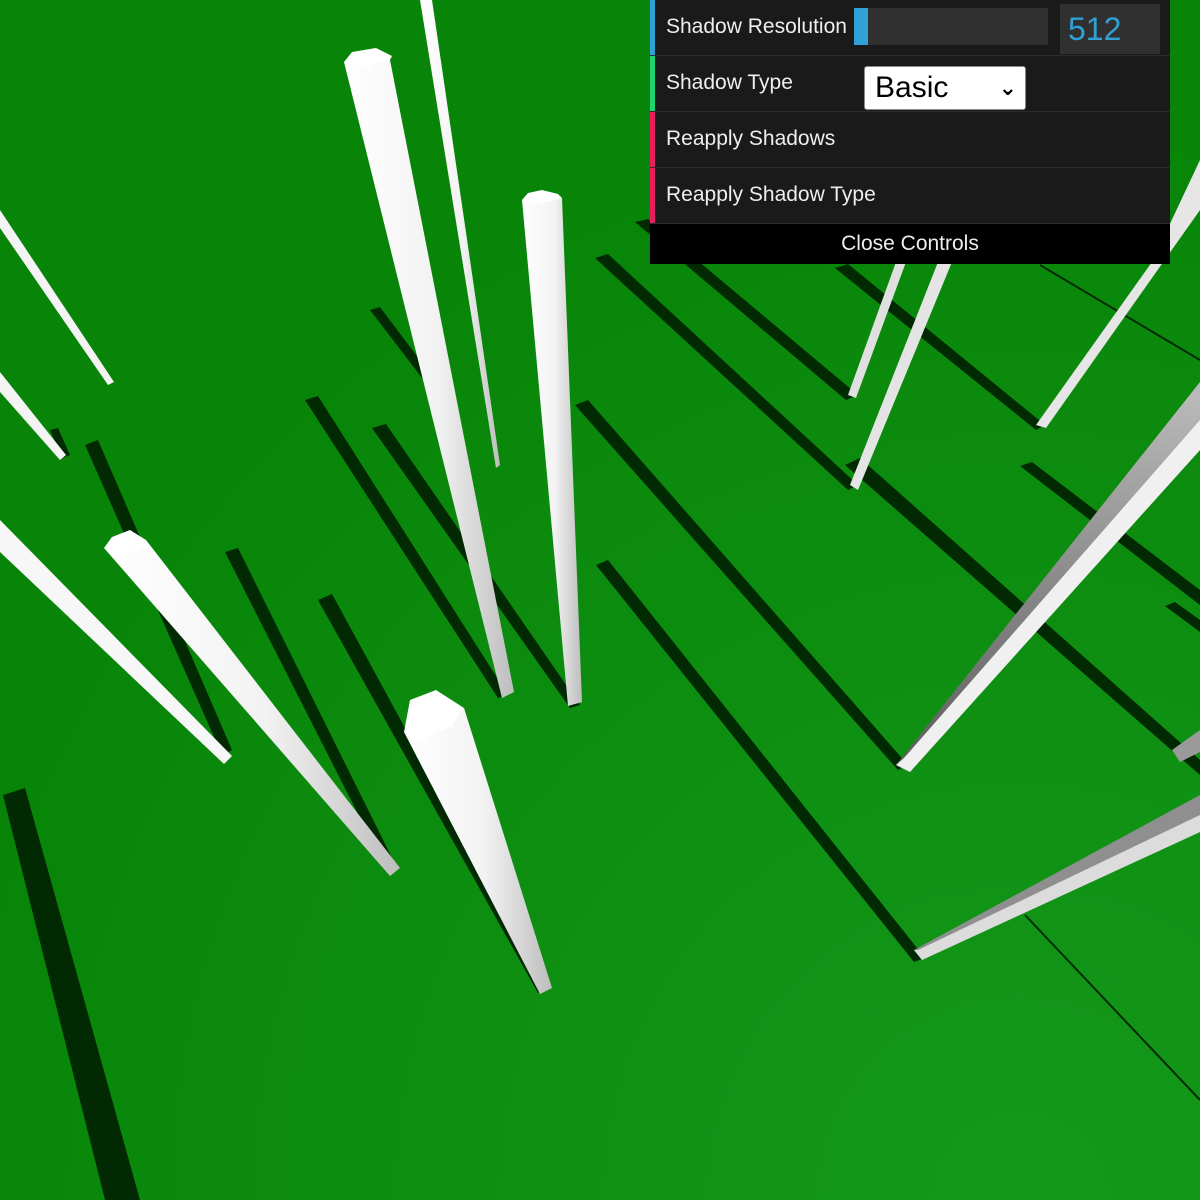 The image size is (1200, 1200). Describe the element at coordinates (951, 26) in the screenshot. I see `shadow-resolution-slider` at that location.